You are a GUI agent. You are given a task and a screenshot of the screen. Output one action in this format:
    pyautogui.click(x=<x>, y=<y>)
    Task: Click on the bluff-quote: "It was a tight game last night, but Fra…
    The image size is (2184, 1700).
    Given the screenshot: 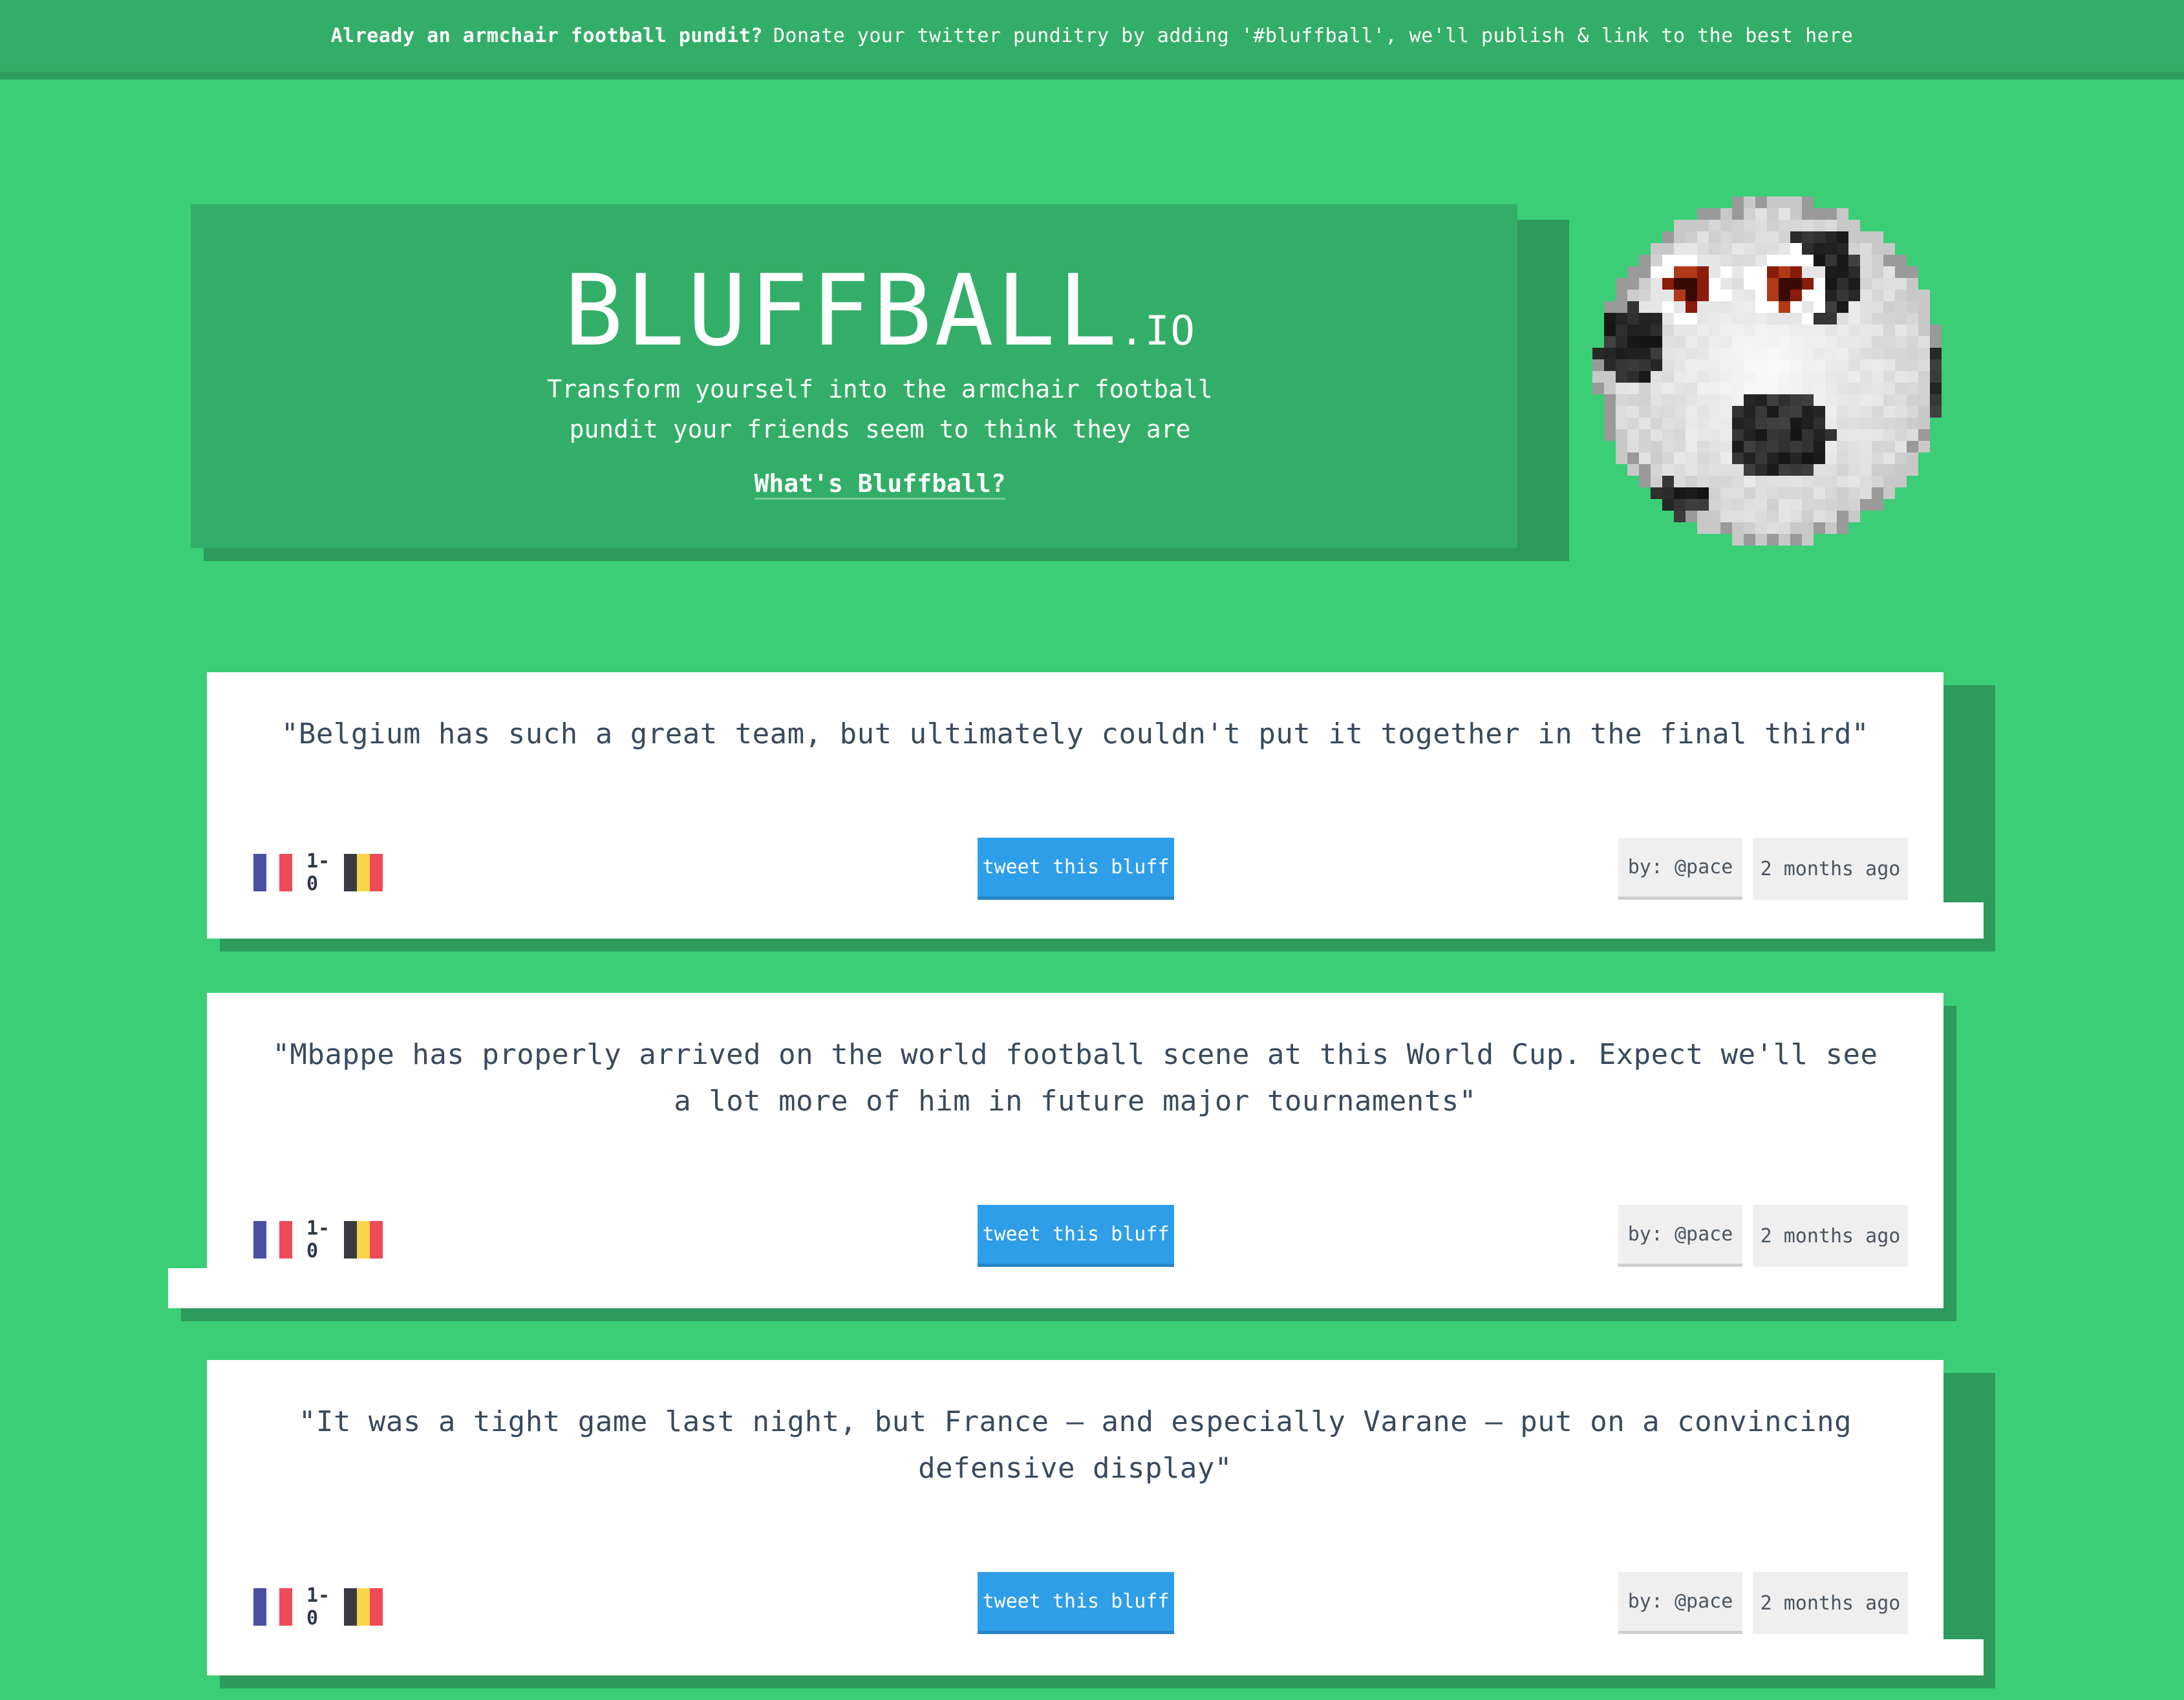 What is the action you would take?
    pyautogui.click(x=1075, y=1445)
    